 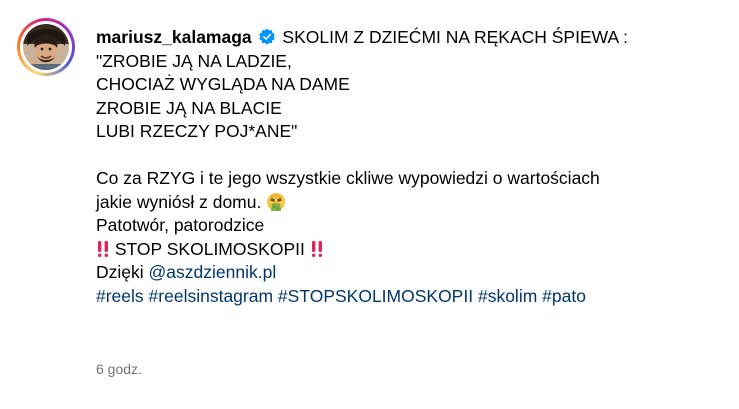 What do you see at coordinates (375, 296) in the screenshot?
I see `hashtag-link: #STOPSKOLIMOSKOPII` at bounding box center [375, 296].